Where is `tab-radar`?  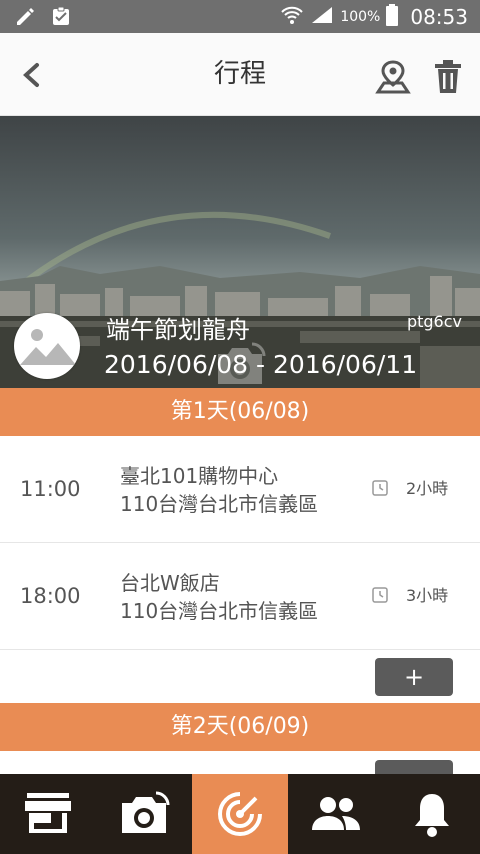 tab-radar is located at coordinates (240, 814).